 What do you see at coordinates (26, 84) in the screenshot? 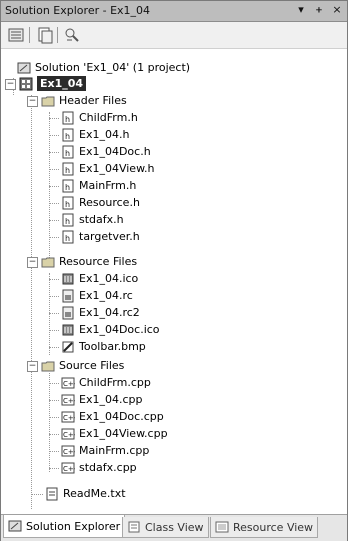
I see `project-icon` at bounding box center [26, 84].